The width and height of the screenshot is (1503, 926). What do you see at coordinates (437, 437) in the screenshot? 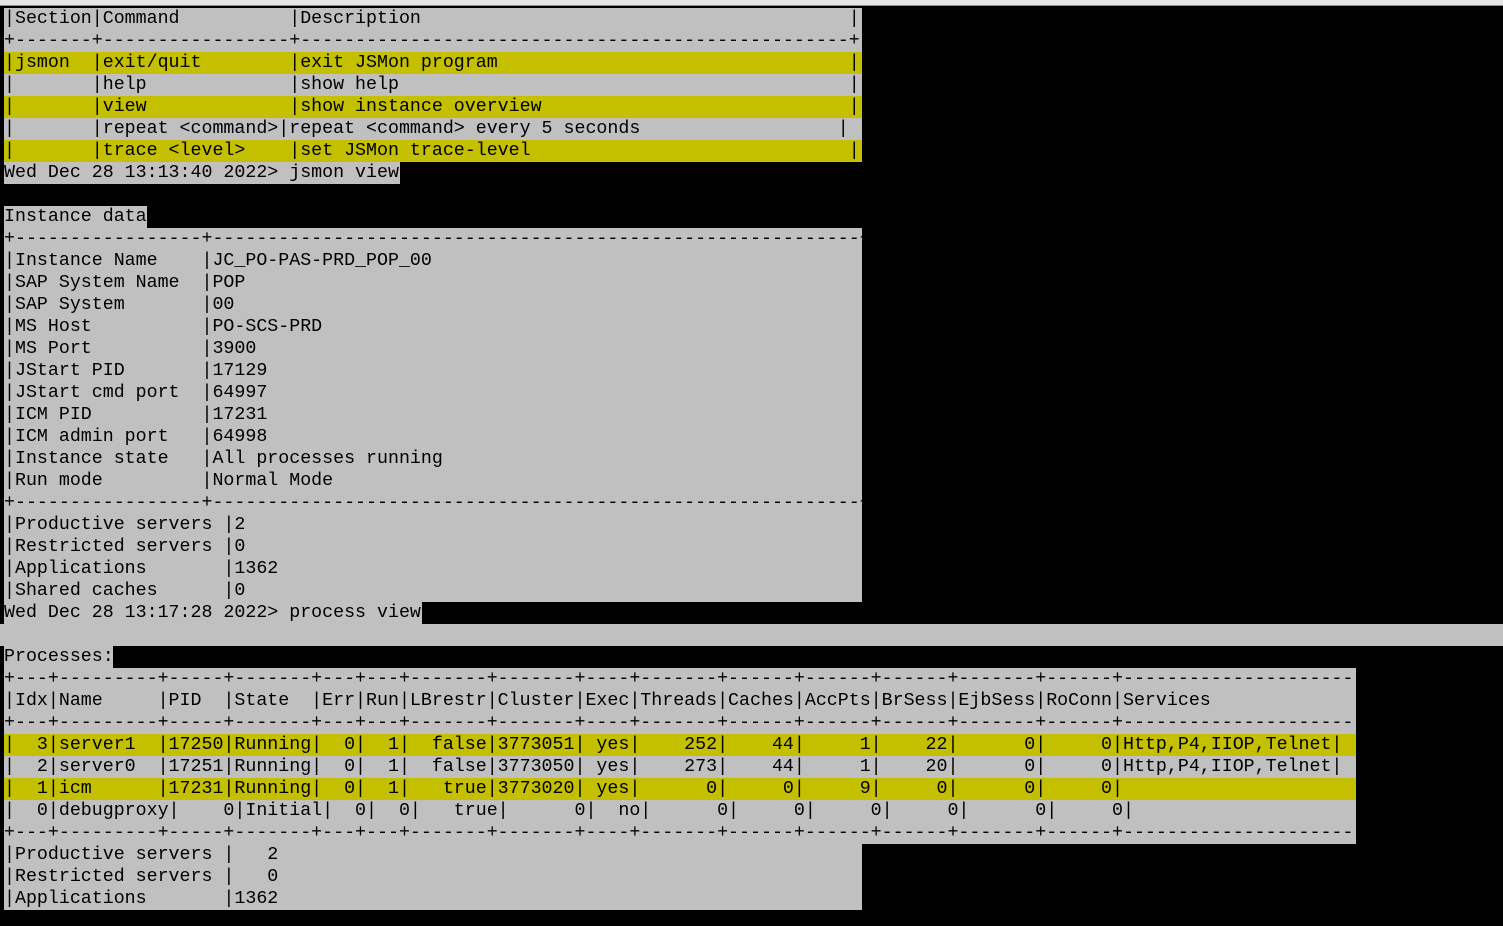
I see `instance-row-icm-admin-port: |ICM admin port |64998 |` at bounding box center [437, 437].